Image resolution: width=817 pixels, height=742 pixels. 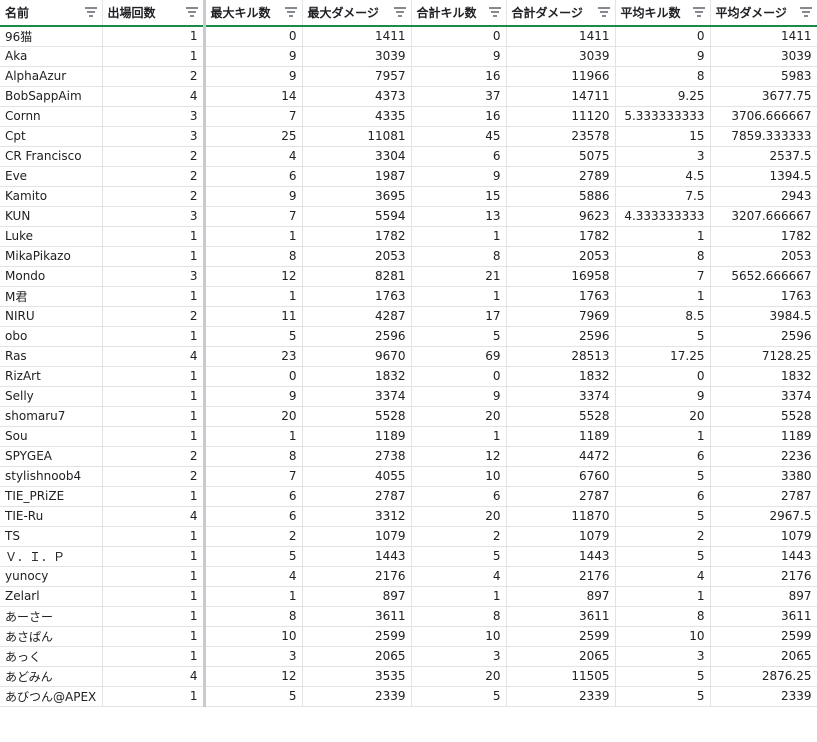 I want to click on value-cell: 21, so click(x=459, y=276).